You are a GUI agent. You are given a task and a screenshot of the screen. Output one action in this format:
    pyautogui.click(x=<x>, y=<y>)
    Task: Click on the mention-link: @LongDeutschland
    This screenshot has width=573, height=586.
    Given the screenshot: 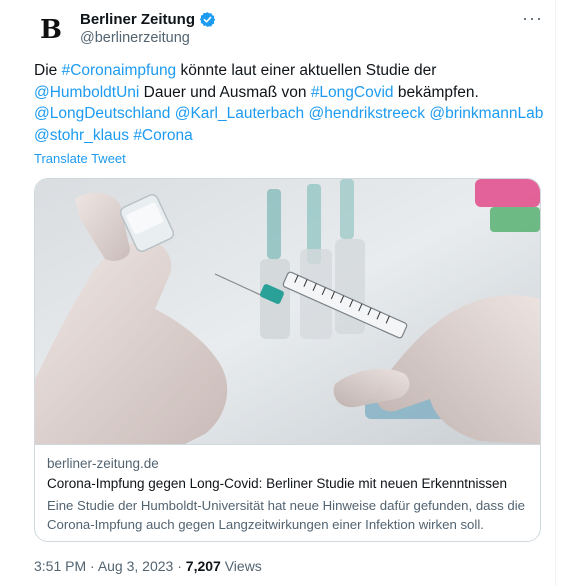 What is the action you would take?
    pyautogui.click(x=102, y=113)
    